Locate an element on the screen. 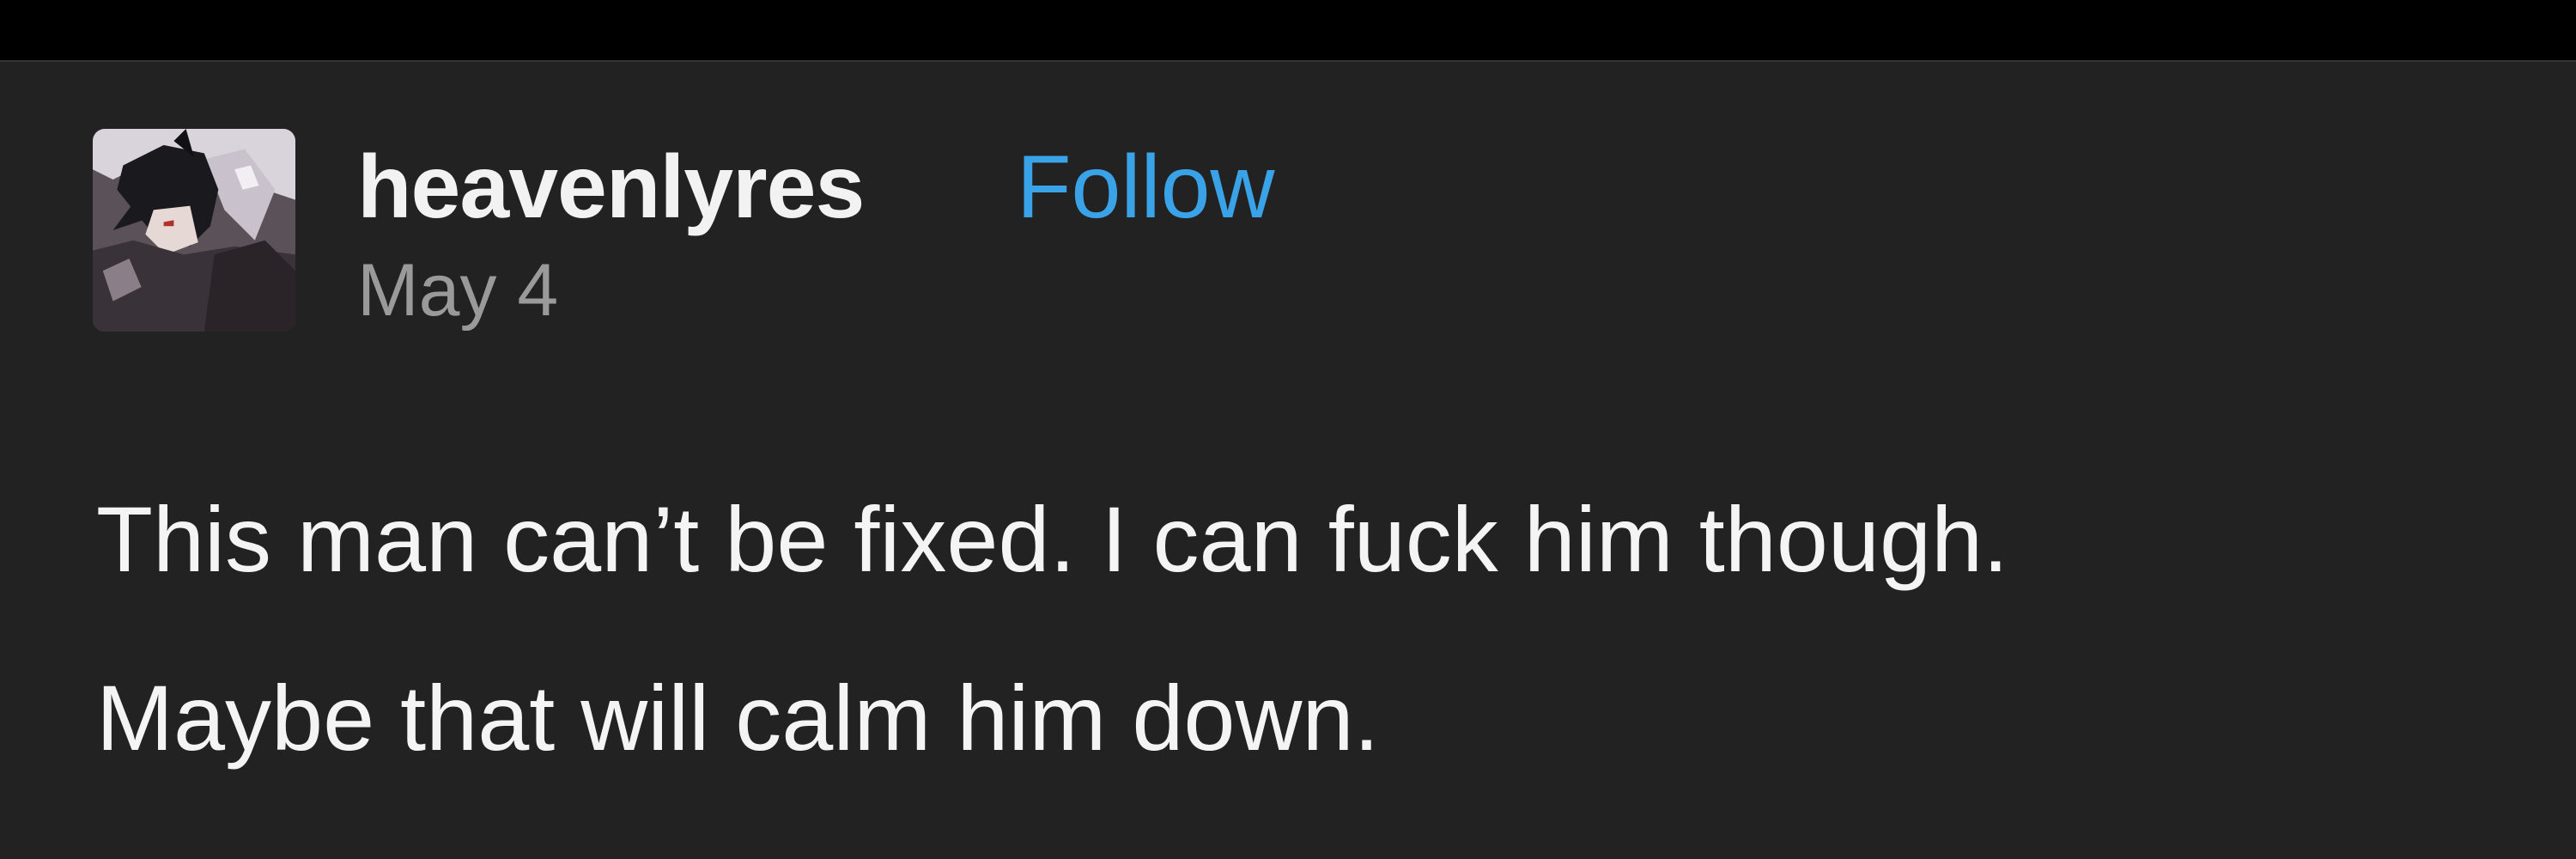 This screenshot has width=2576, height=859. post-body-line: Maybe that will calm him down. is located at coordinates (738, 718).